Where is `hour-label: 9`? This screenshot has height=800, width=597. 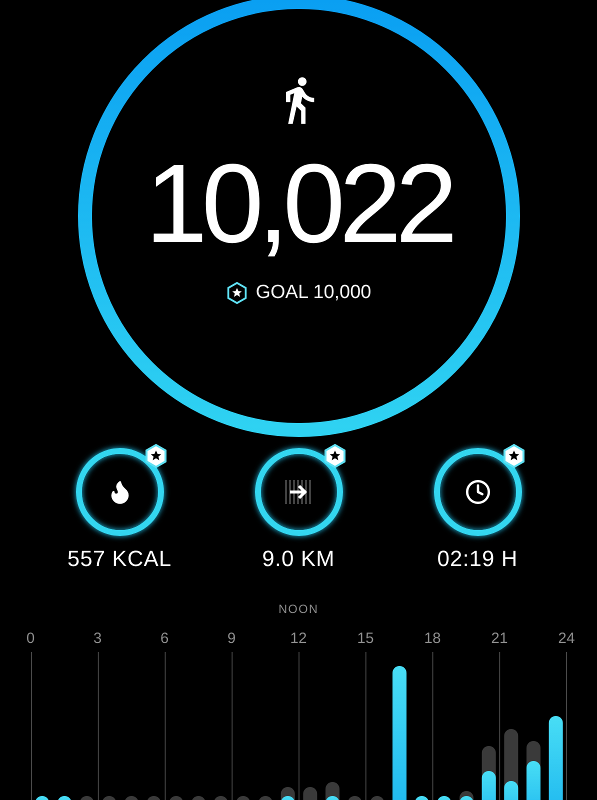 hour-label: 9 is located at coordinates (231, 638).